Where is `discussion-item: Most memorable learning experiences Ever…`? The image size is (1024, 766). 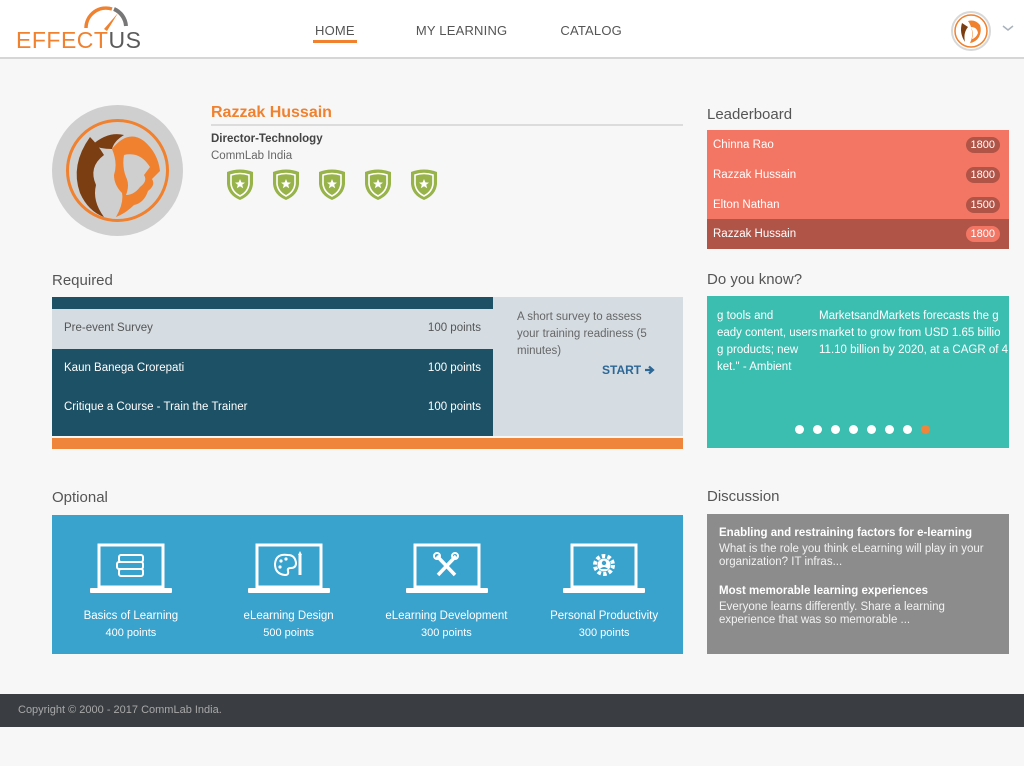 discussion-item: Most memorable learning experiences Ever… is located at coordinates (859, 606).